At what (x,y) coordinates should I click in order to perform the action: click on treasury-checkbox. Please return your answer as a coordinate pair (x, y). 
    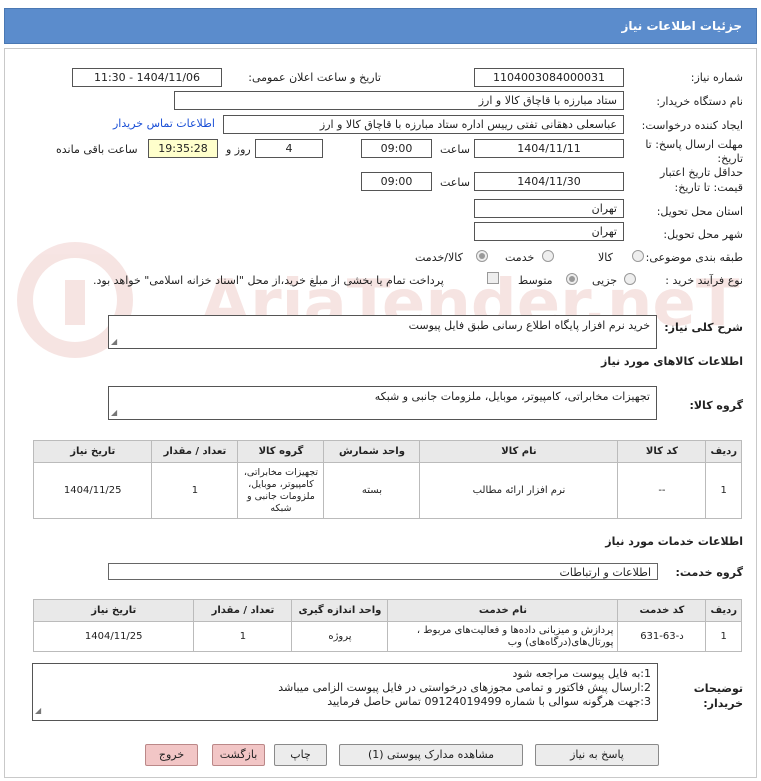
    Looking at the image, I should click on (493, 278).